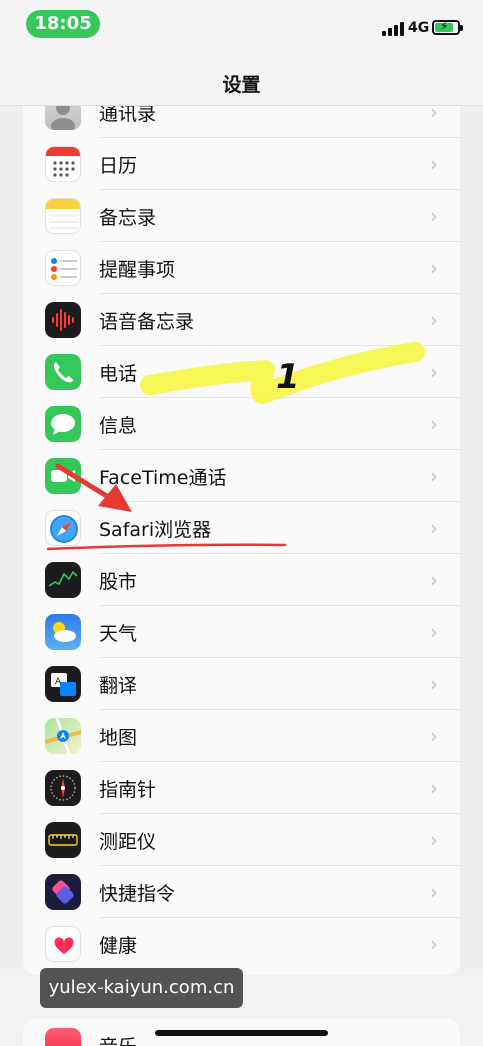 Image resolution: width=483 pixels, height=1046 pixels. What do you see at coordinates (63, 164) in the screenshot?
I see `calendar-icon` at bounding box center [63, 164].